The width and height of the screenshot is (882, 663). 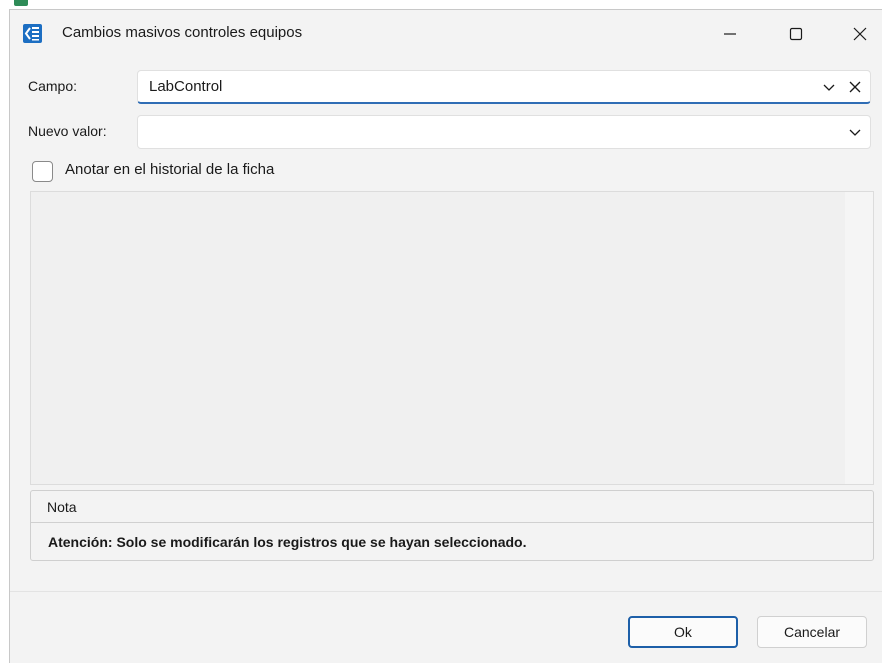 I want to click on maximize-button, so click(x=796, y=34).